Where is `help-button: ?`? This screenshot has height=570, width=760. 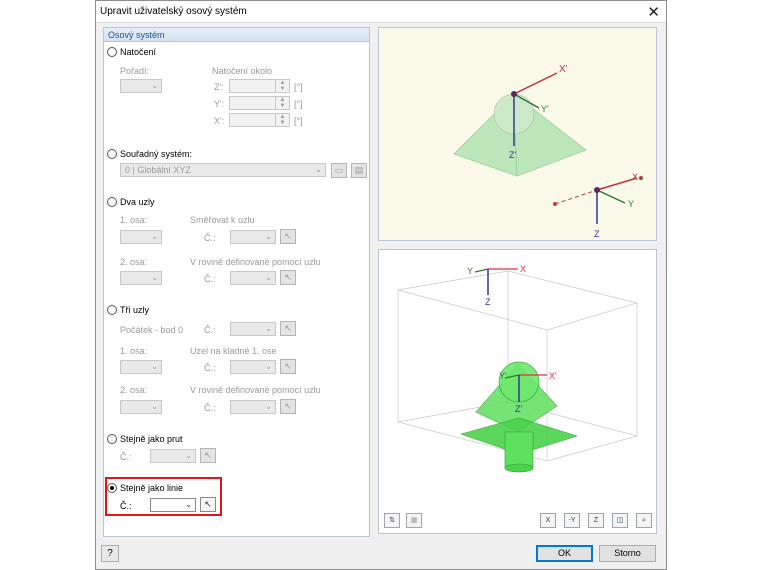 help-button: ? is located at coordinates (110, 553).